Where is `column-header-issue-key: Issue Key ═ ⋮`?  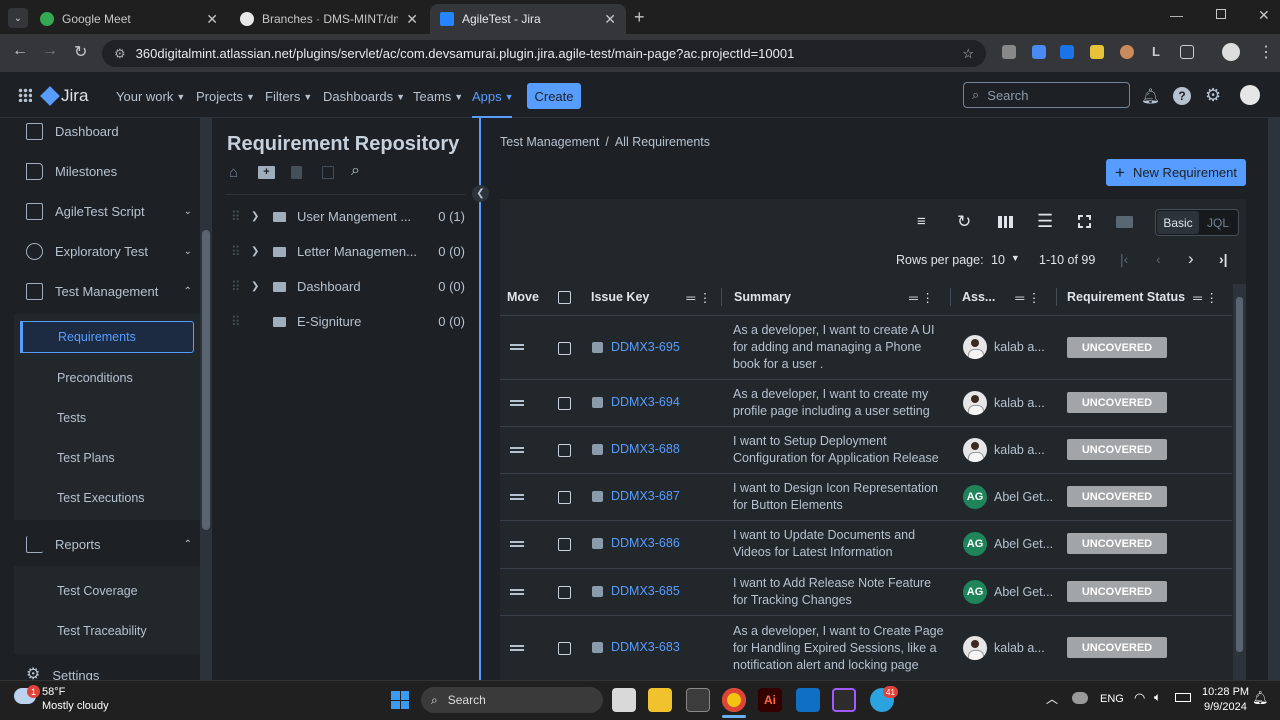
column-header-issue-key: Issue Key ═ ⋮ is located at coordinates (651, 297).